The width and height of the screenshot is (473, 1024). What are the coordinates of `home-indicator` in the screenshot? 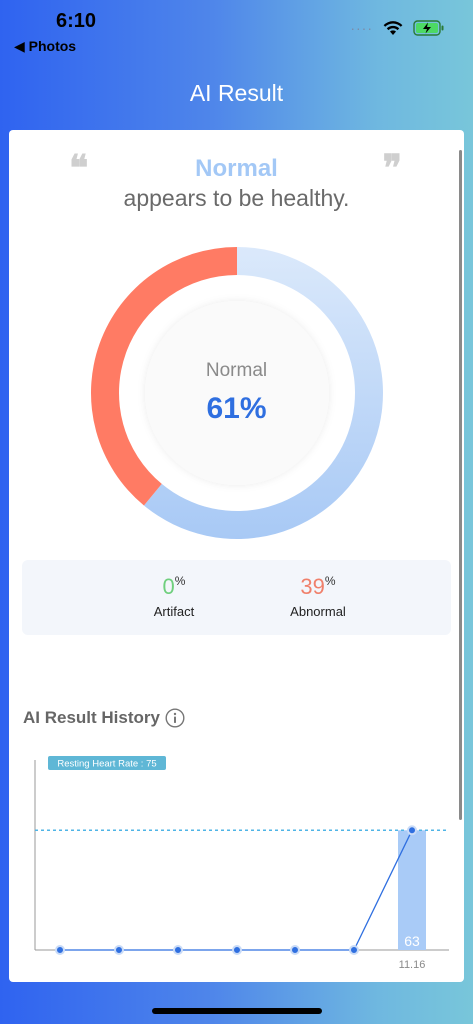 It's located at (237, 1011).